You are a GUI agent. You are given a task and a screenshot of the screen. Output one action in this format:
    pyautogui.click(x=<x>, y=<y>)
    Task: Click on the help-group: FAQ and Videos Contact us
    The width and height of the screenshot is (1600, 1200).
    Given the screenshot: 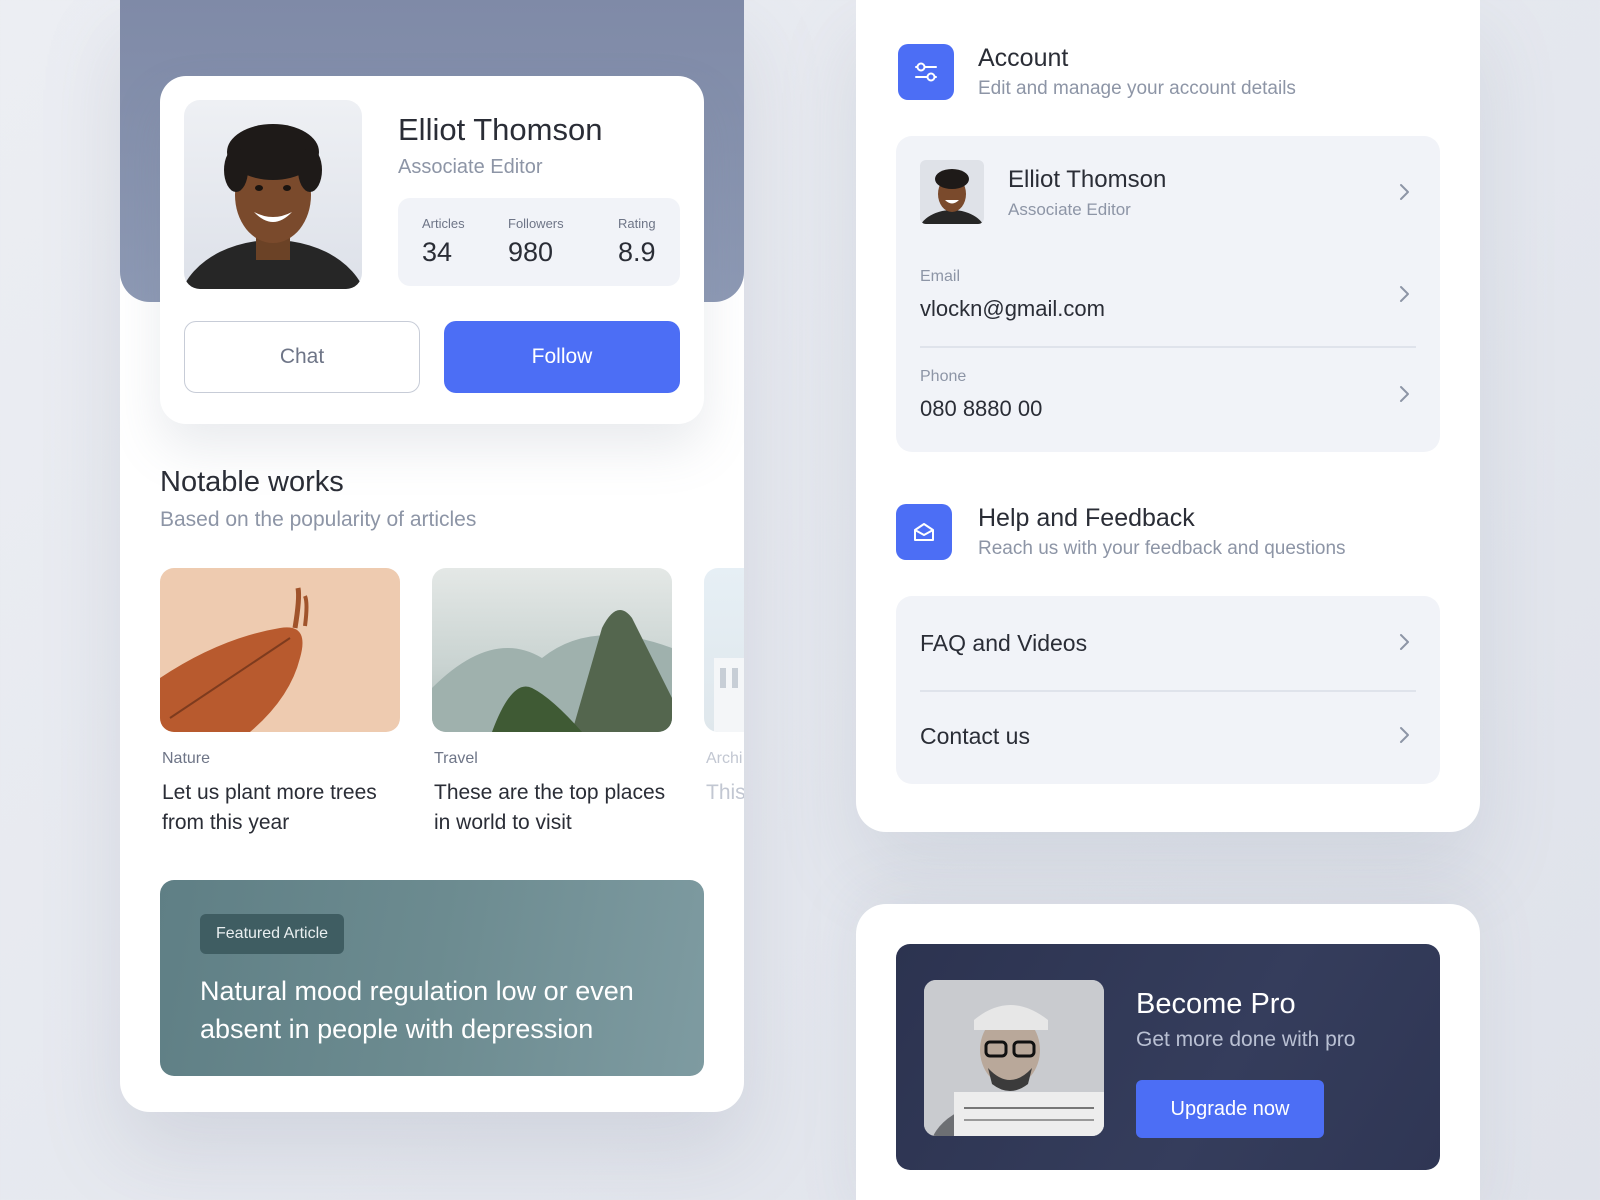 What is the action you would take?
    pyautogui.click(x=1168, y=690)
    